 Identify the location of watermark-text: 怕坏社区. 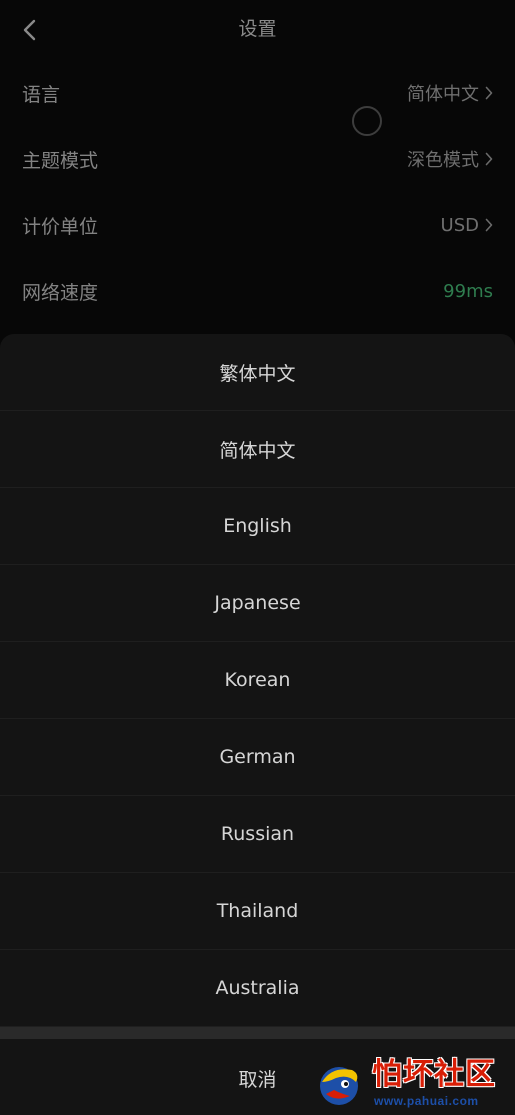
(434, 1074).